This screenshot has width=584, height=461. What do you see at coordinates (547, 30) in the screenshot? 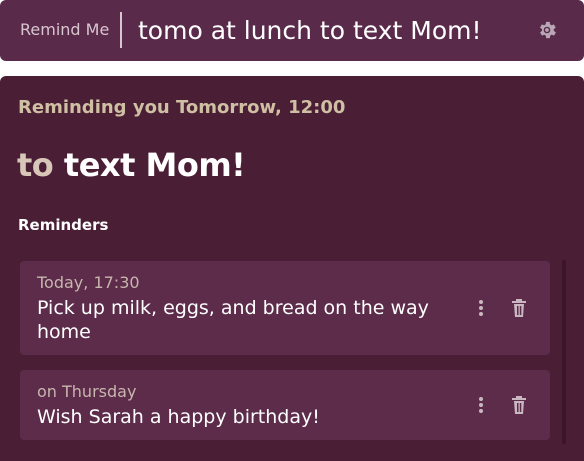
I see `gear-icon` at bounding box center [547, 30].